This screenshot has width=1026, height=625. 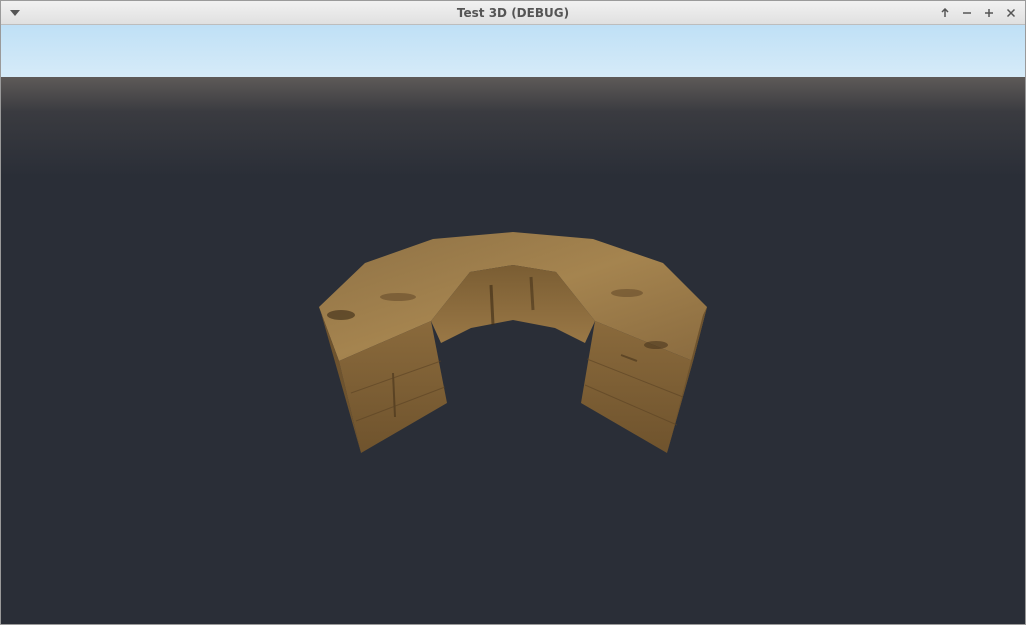 I want to click on arrow-up-icon, so click(x=945, y=12).